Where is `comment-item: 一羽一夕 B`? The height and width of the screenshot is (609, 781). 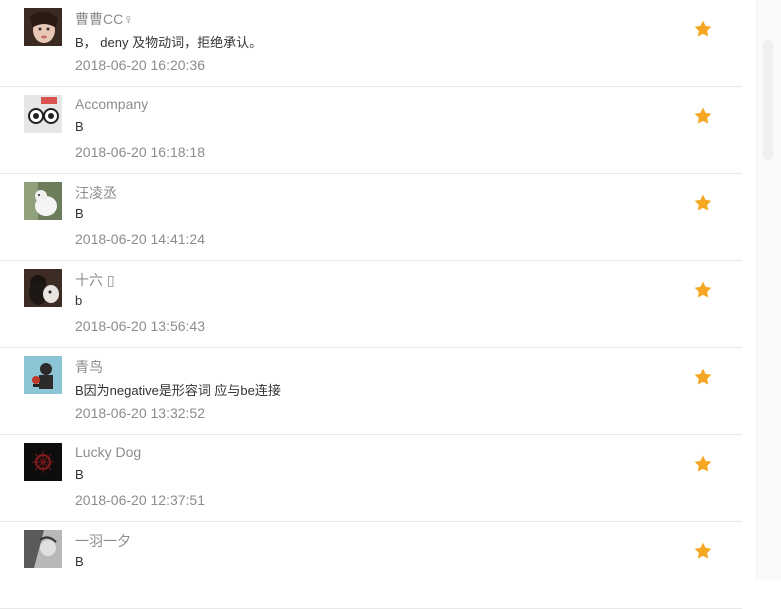
comment-item: 一羽一夕 B is located at coordinates (371, 565).